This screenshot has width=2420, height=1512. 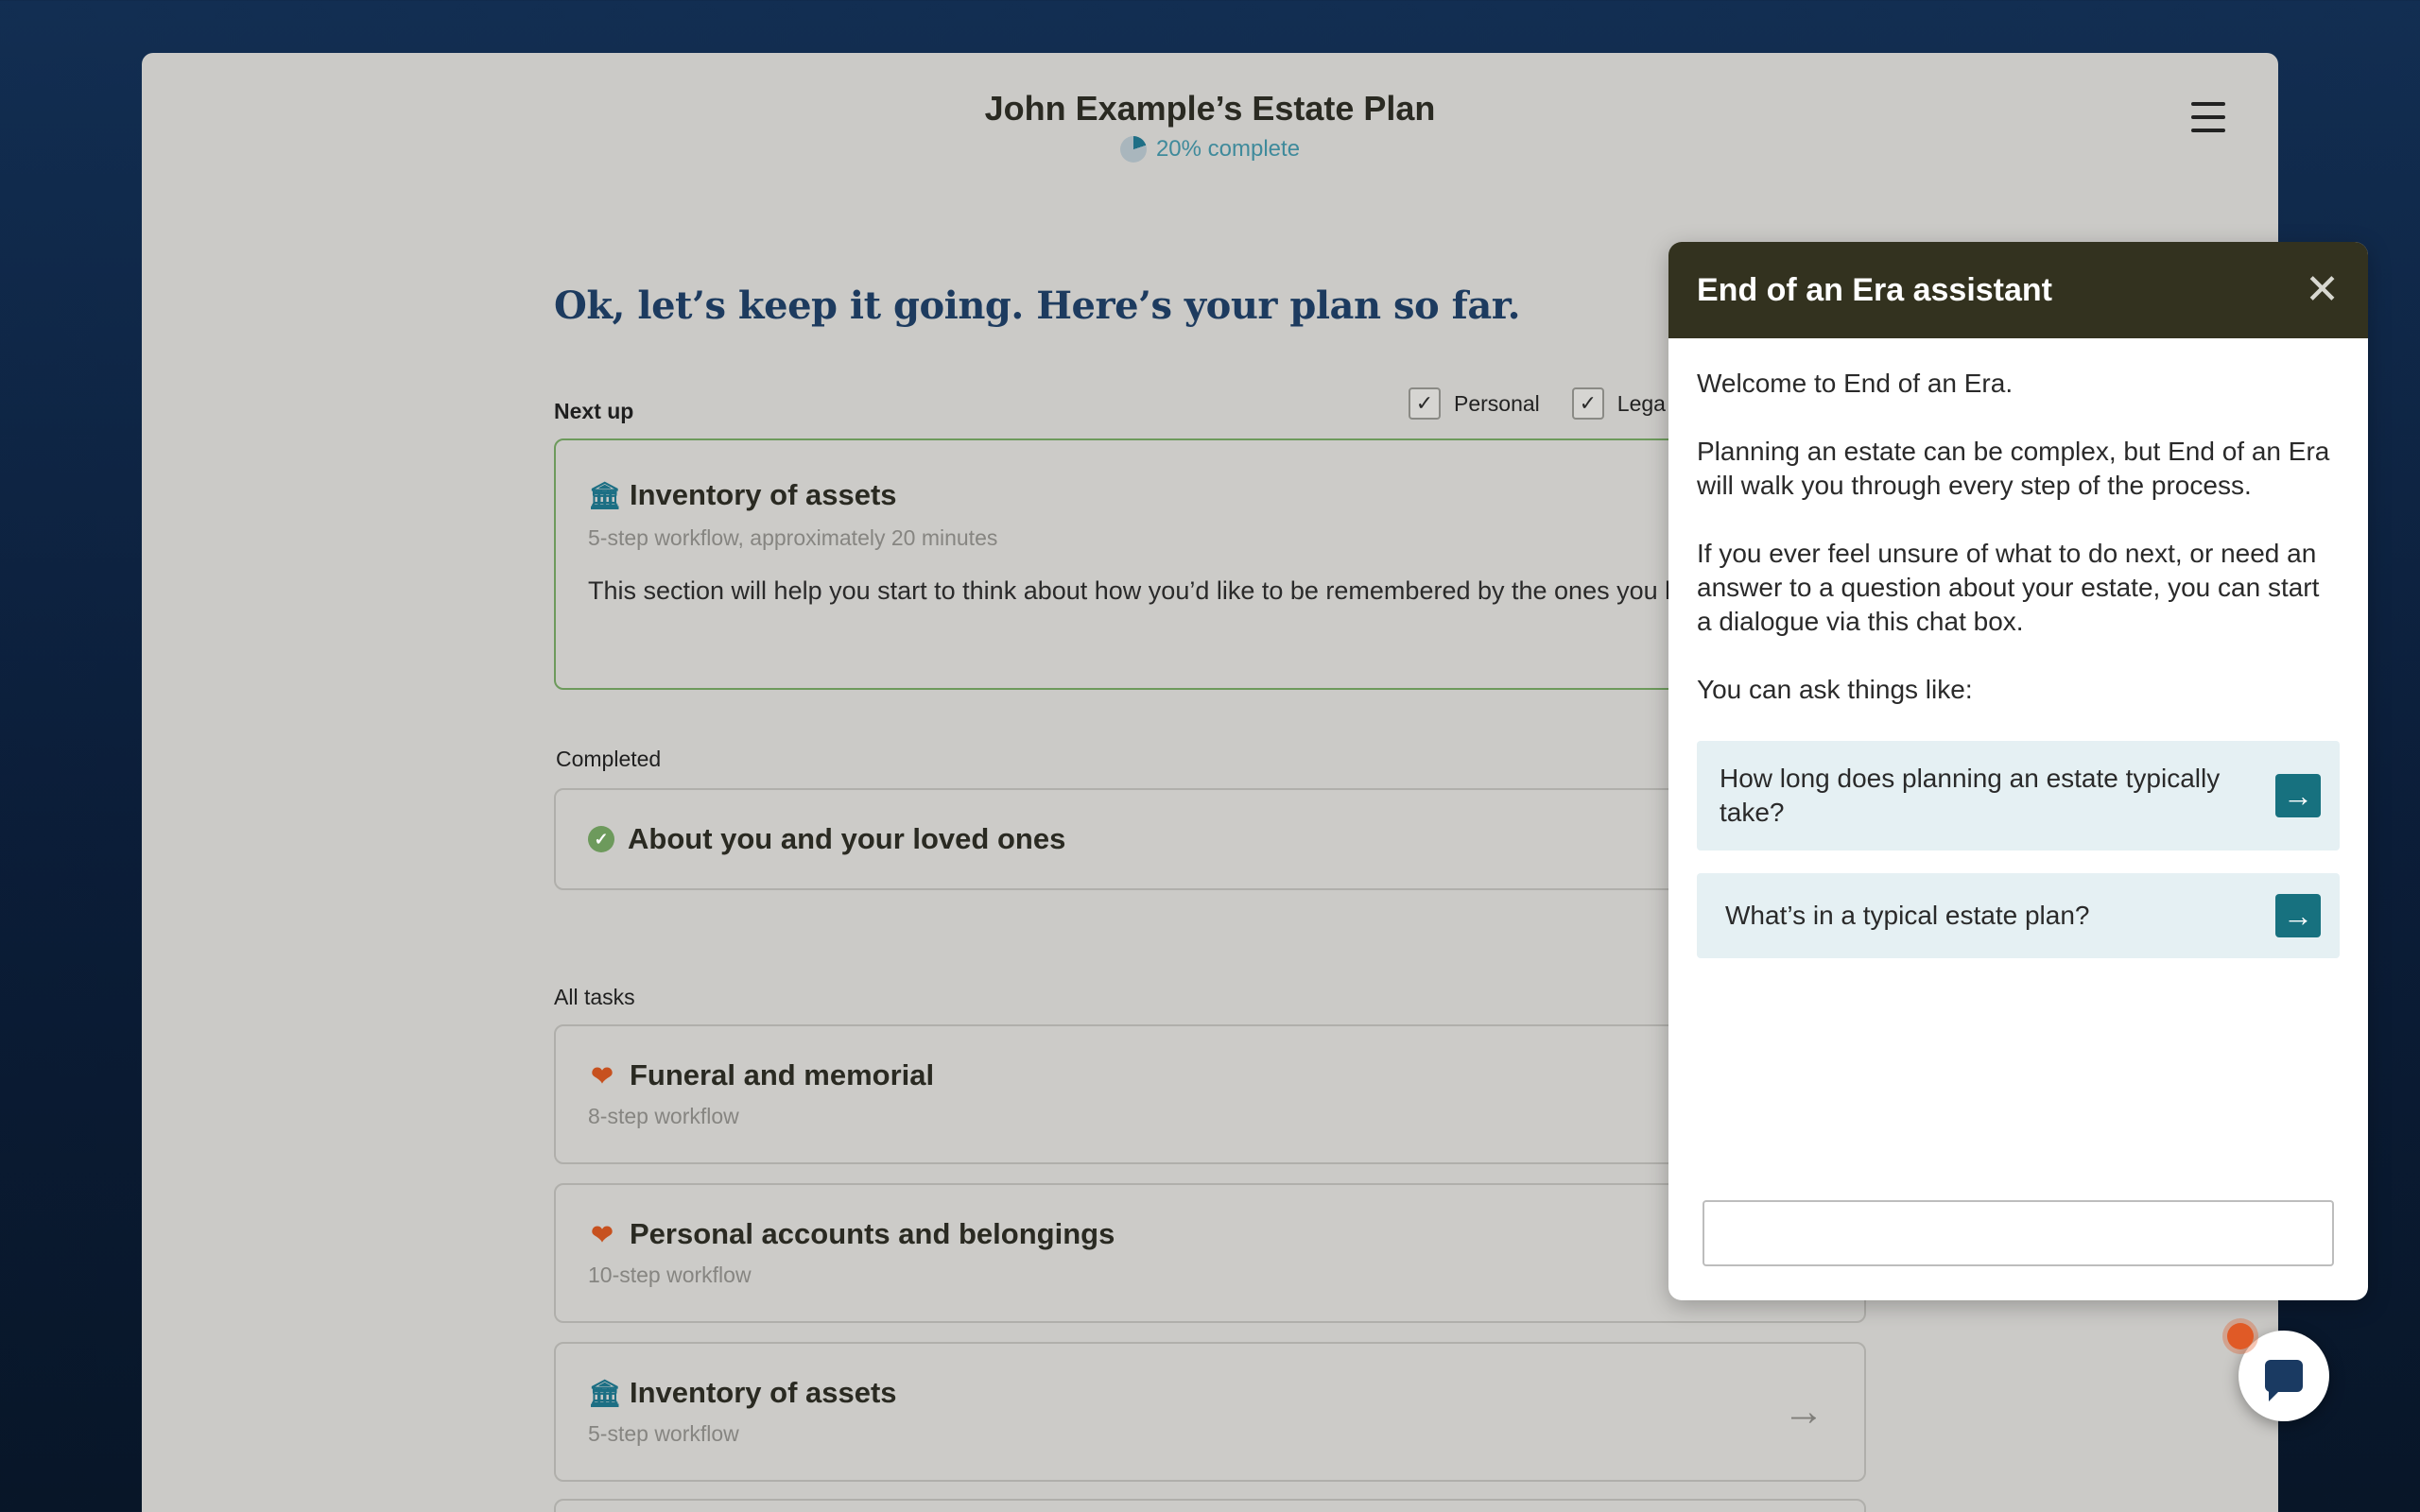 I want to click on hamburger-menu-icon, so click(x=2208, y=117).